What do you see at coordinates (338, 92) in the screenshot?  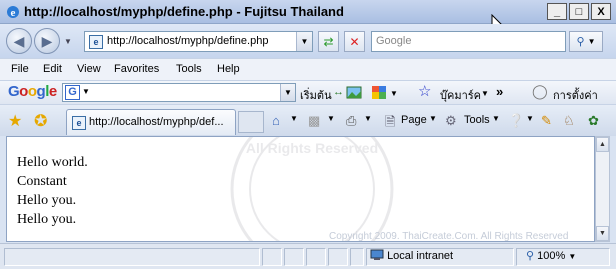 I see `google-arrows-icon: ↔` at bounding box center [338, 92].